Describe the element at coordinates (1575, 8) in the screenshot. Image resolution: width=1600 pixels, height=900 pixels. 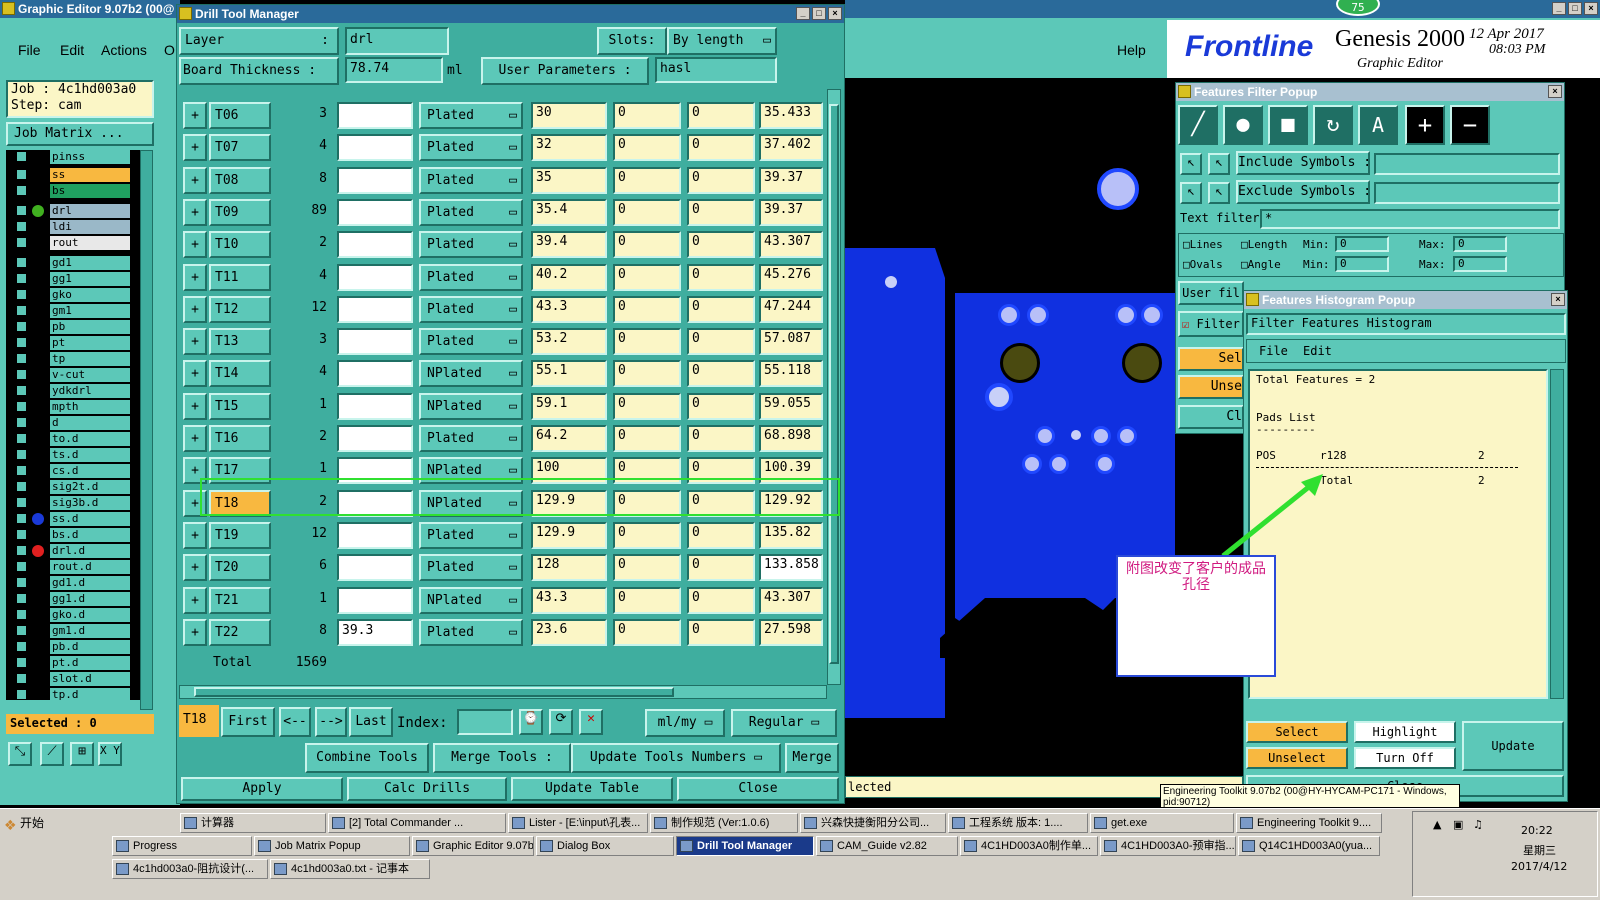
I see `maximize-icon: □` at that location.